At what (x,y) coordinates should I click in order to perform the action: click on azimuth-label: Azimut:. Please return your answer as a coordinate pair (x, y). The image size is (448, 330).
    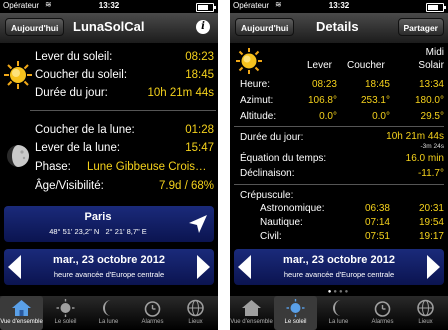
    Looking at the image, I should click on (257, 100).